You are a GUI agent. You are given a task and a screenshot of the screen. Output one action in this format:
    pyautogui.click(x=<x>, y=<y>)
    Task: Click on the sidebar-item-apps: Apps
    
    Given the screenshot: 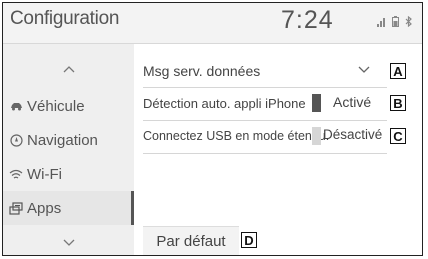 What is the action you would take?
    pyautogui.click(x=68, y=208)
    